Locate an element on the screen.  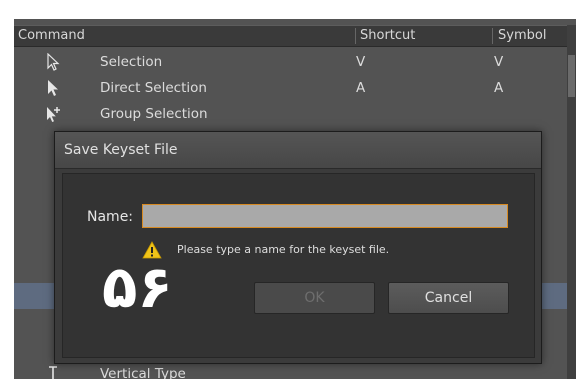
step-number-overlay: ۵۶ is located at coordinates (137, 287).